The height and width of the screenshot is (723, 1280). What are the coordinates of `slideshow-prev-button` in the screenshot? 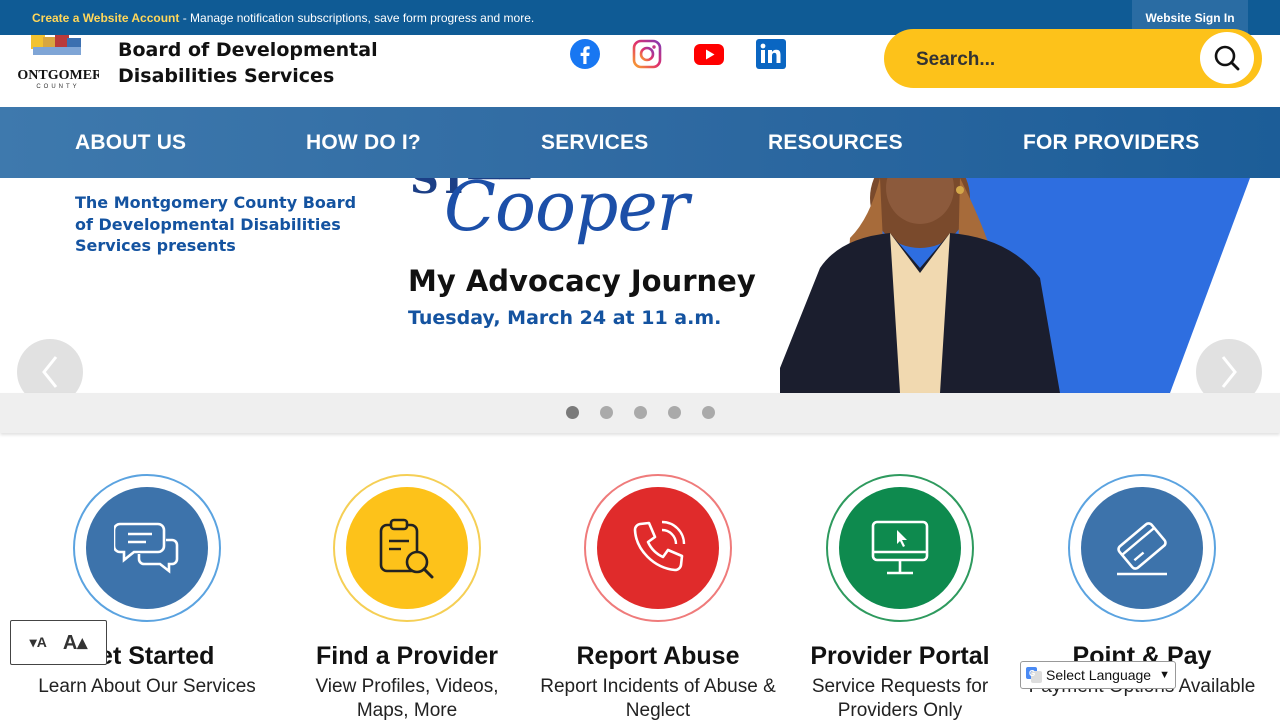 It's located at (50, 366).